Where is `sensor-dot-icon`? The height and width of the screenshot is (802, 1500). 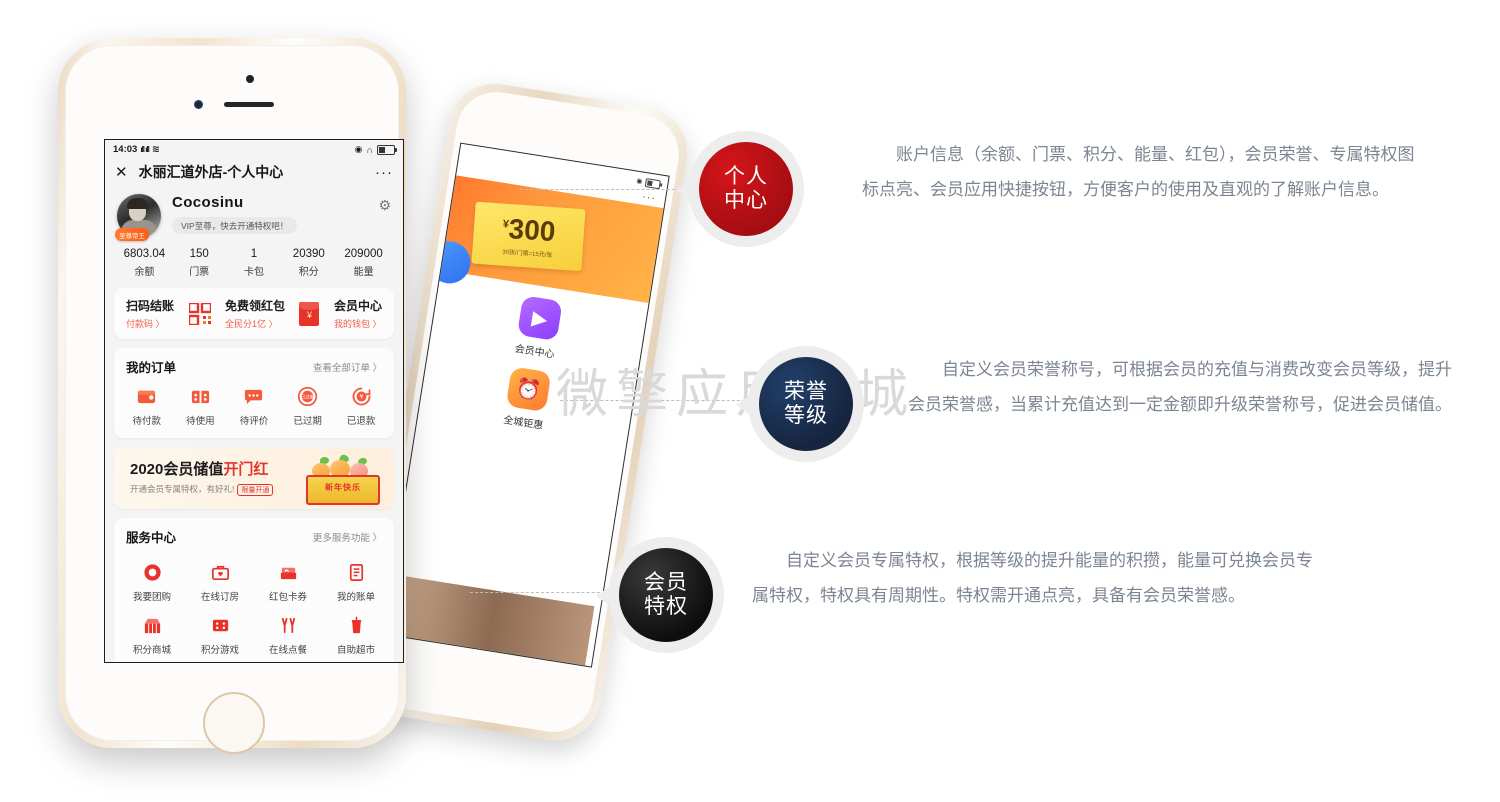 sensor-dot-icon is located at coordinates (250, 79).